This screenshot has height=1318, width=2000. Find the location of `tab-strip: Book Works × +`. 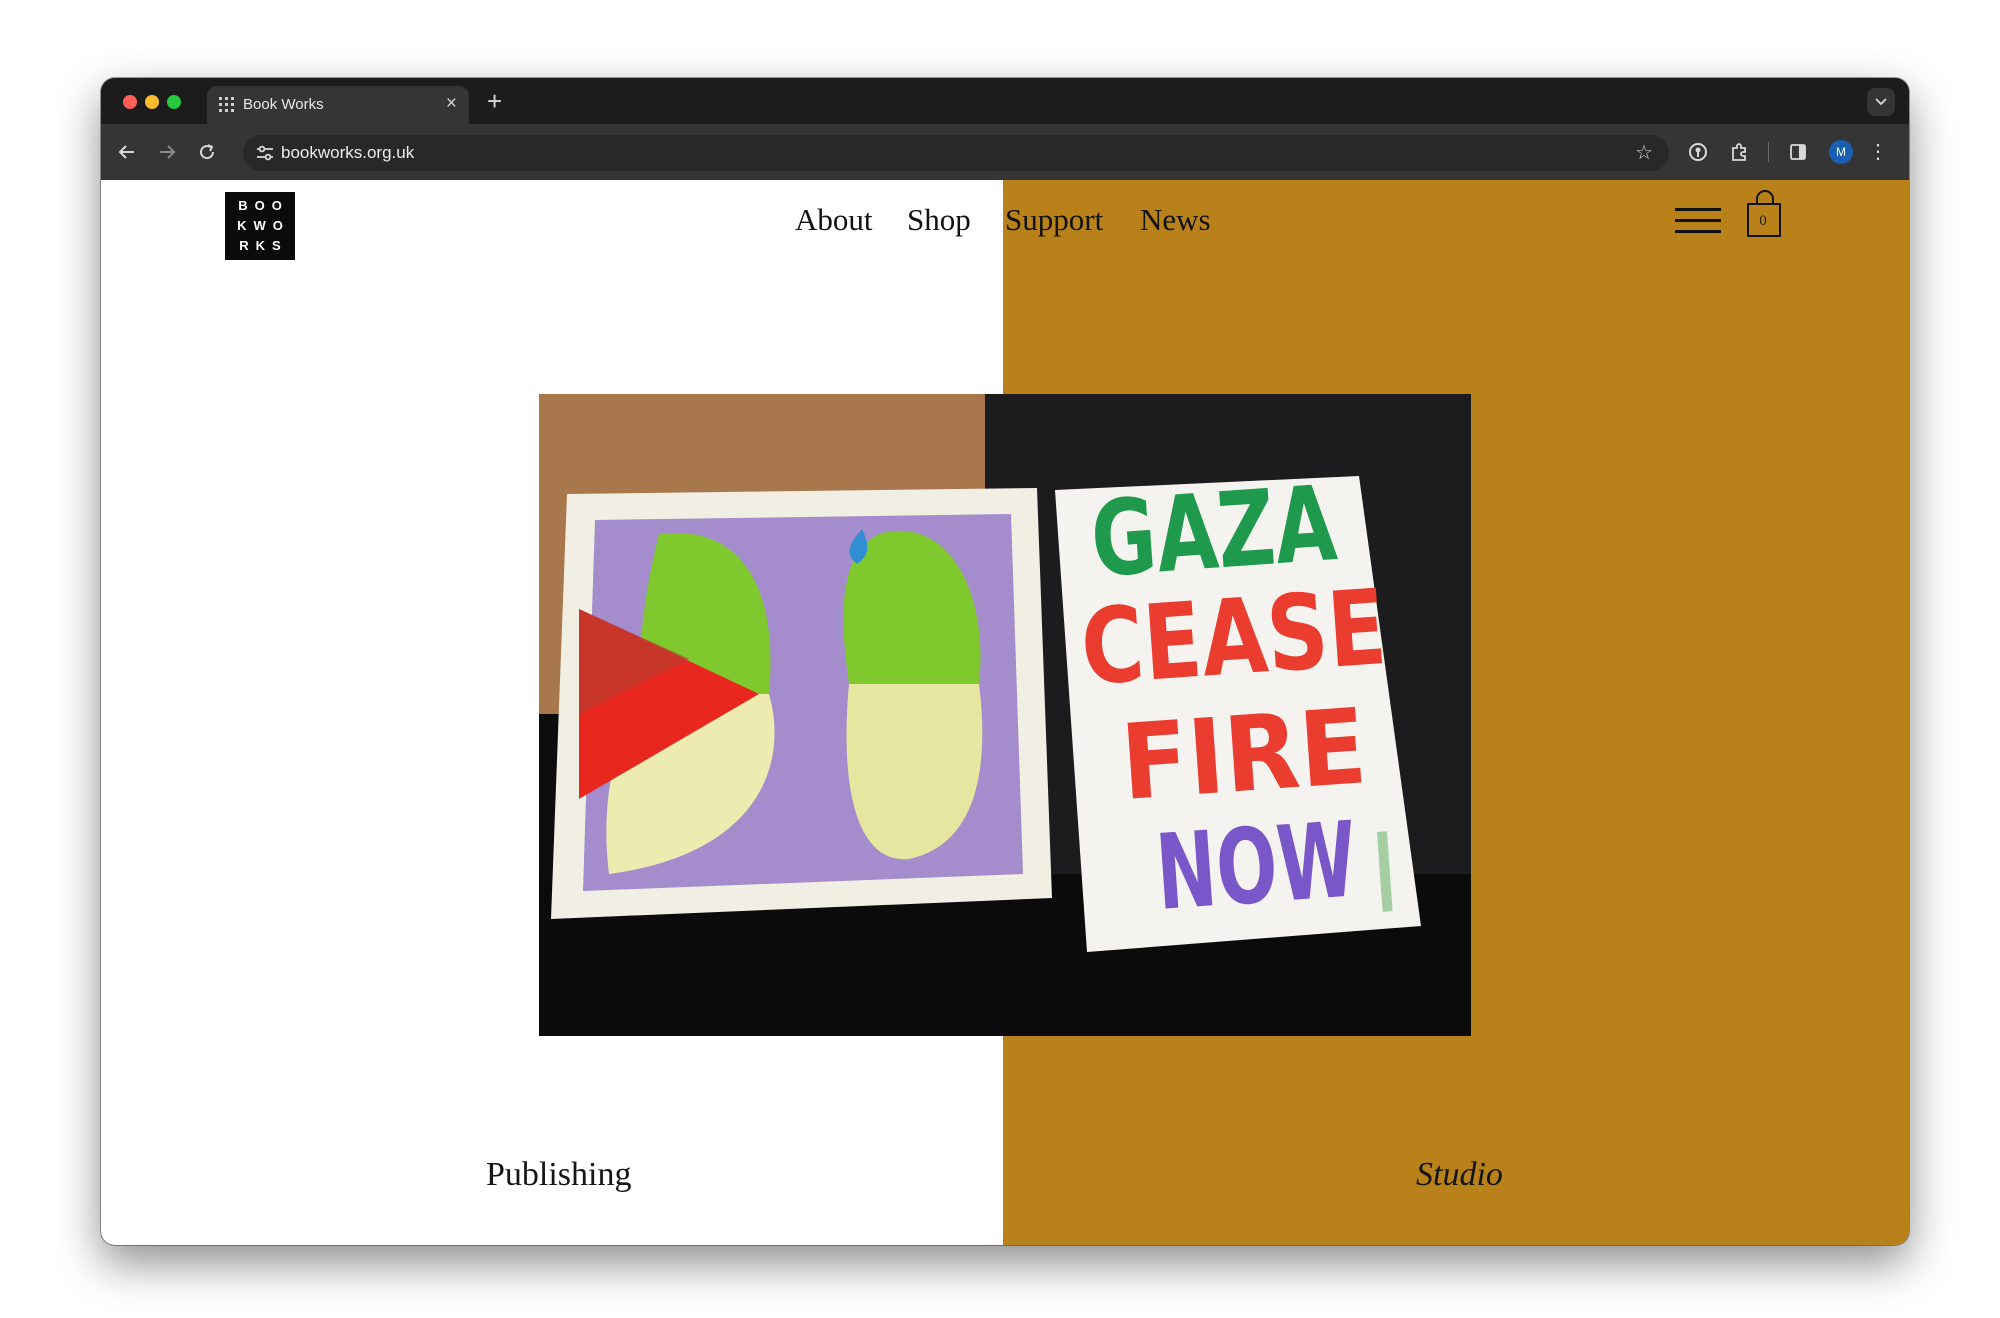

tab-strip: Book Works × + is located at coordinates (1005, 101).